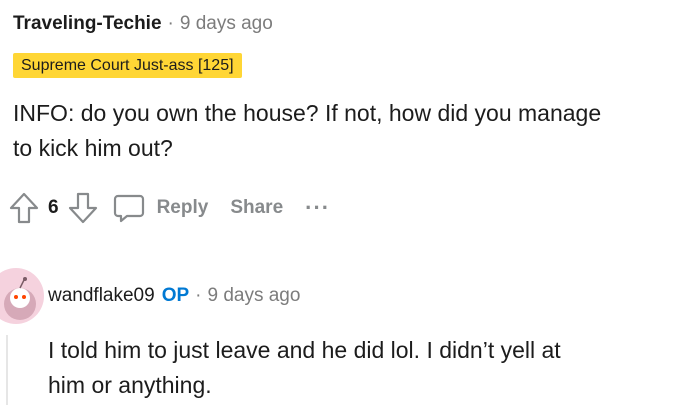 This screenshot has width=700, height=405. I want to click on reply-header: wandflake09 OP · 9 days ago, so click(174, 296).